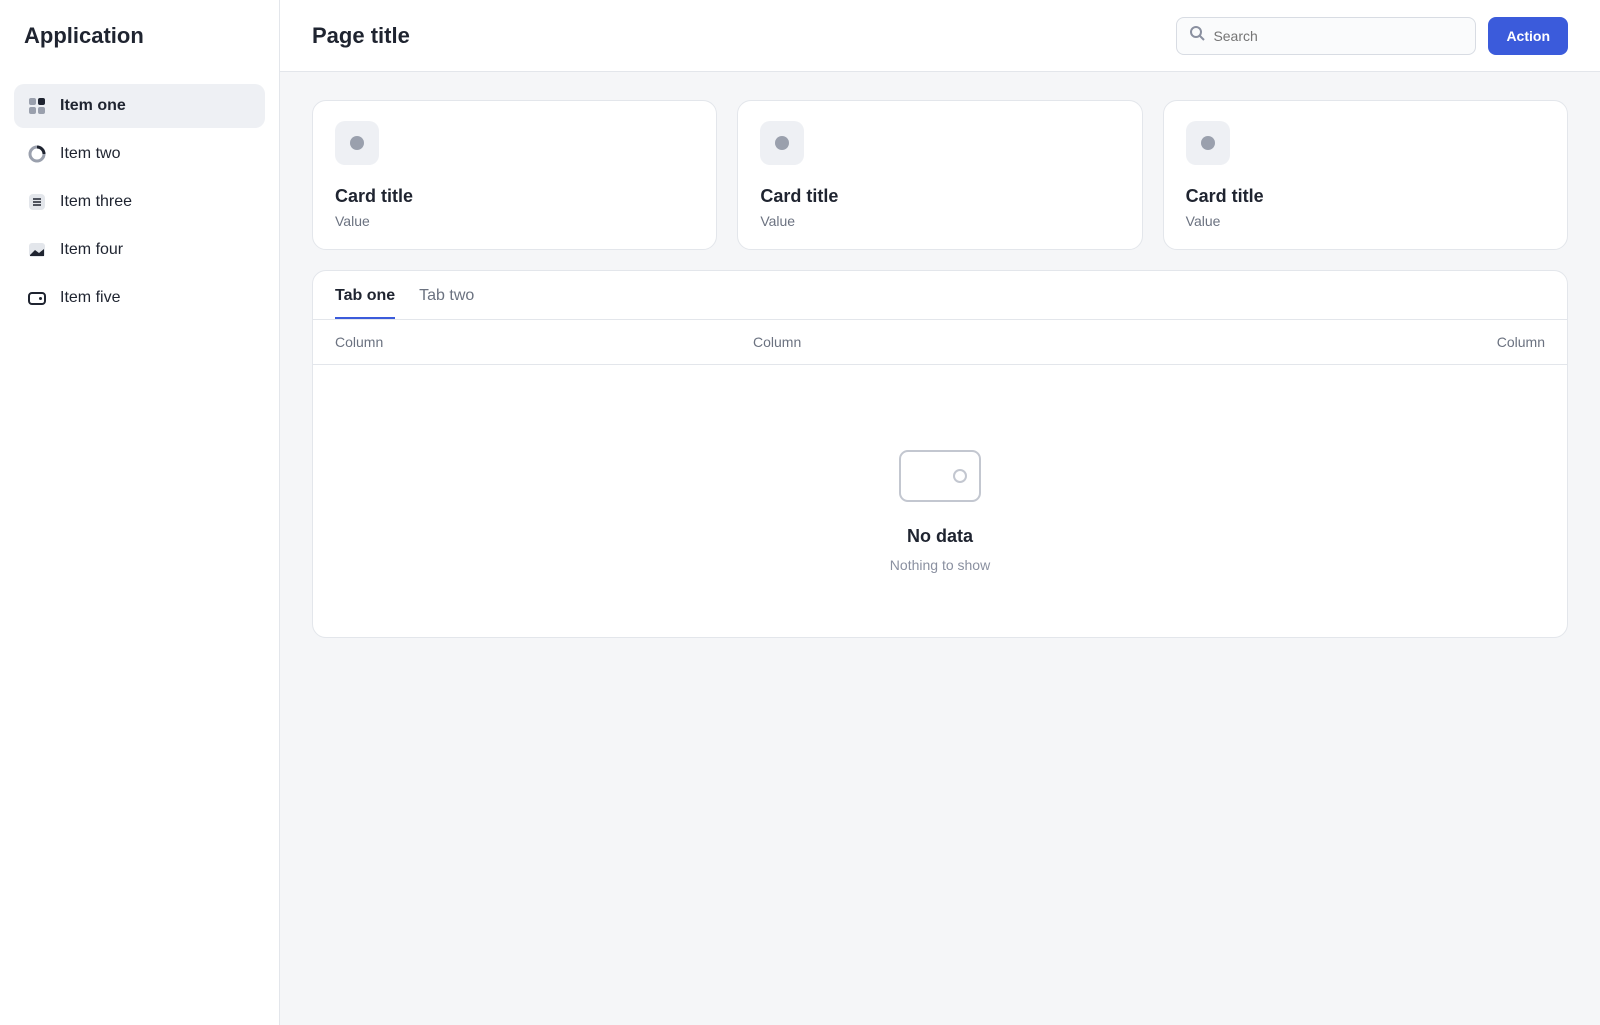 This screenshot has width=1600, height=1025. I want to click on table-tabs: Tab one Tab two, so click(940, 295).